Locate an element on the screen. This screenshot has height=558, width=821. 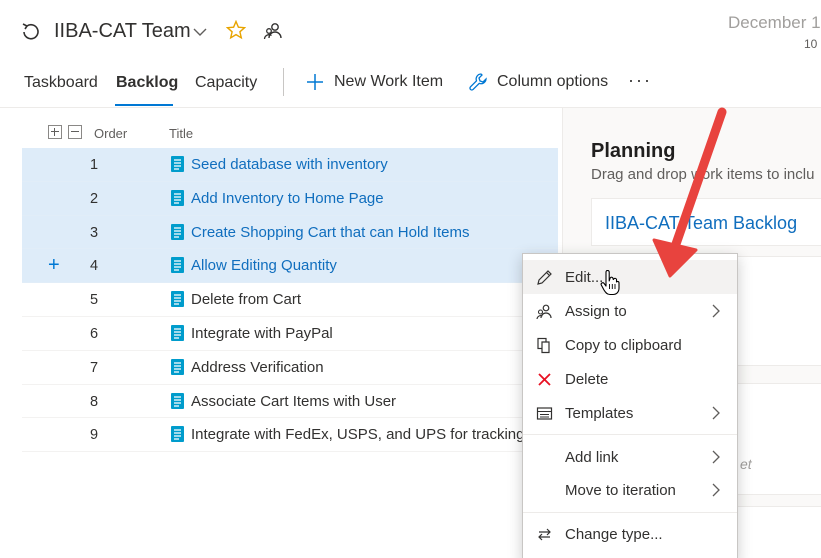
sprint-cycle-icon is located at coordinates (30, 31).